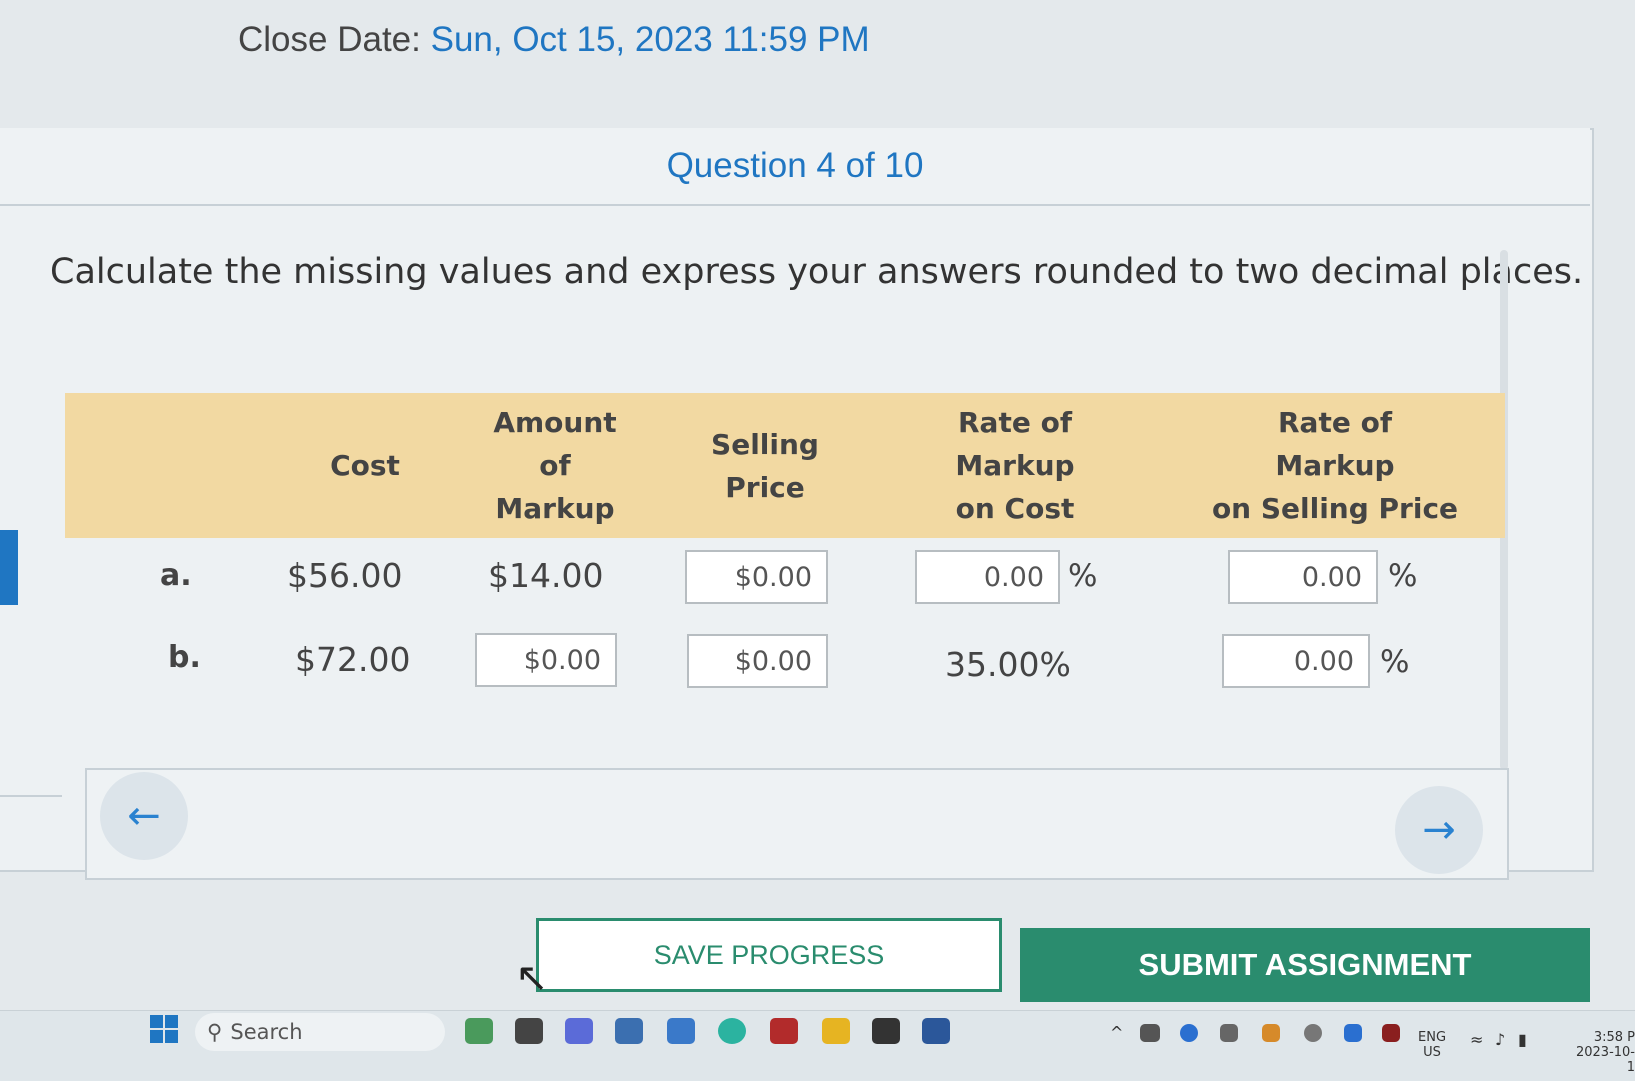  Describe the element at coordinates (579, 1031) in the screenshot. I see `chat-icon` at that location.